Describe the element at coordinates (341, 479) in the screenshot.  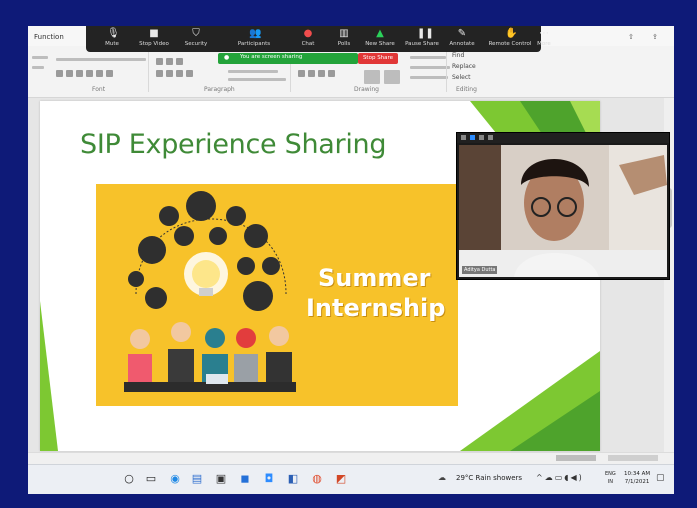
I see `powerpoint-icon: ◩` at that location.